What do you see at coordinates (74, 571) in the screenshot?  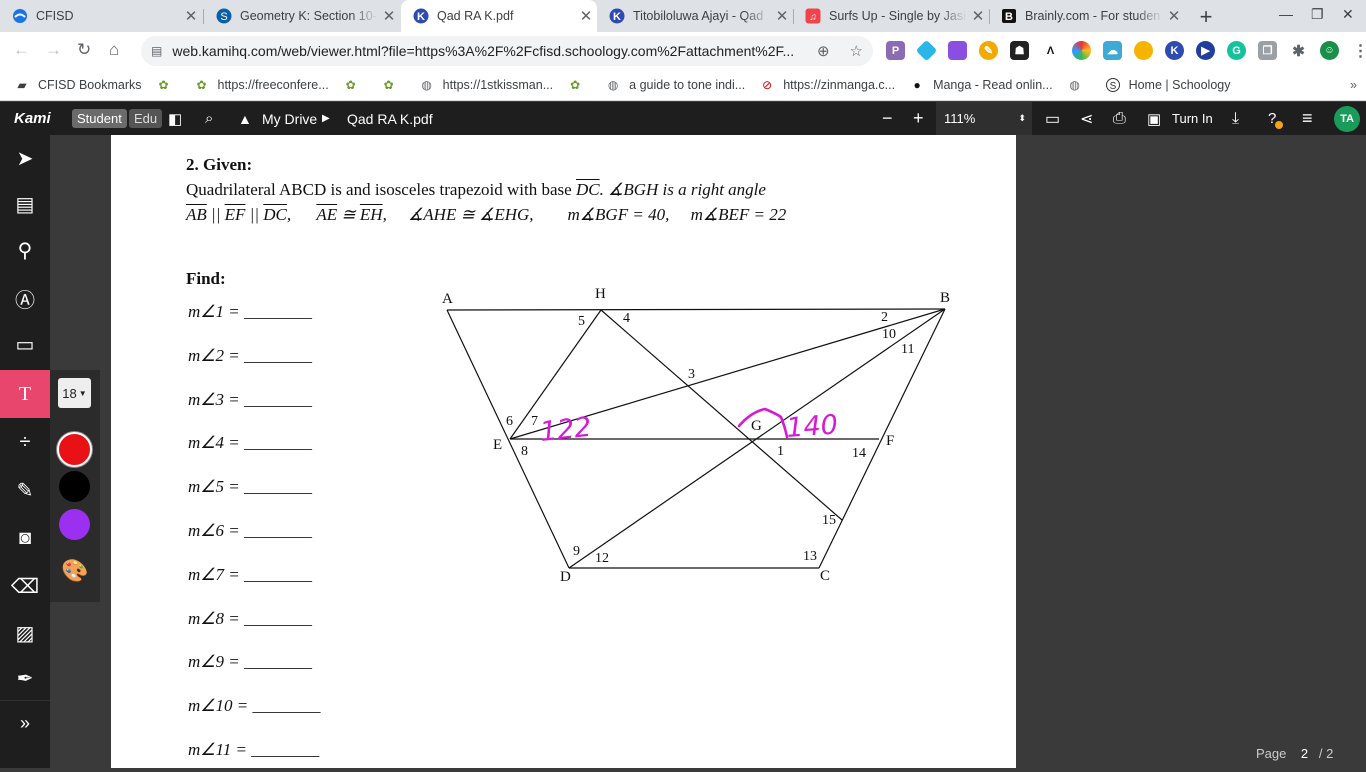 I see `palette-icon: 🎨` at bounding box center [74, 571].